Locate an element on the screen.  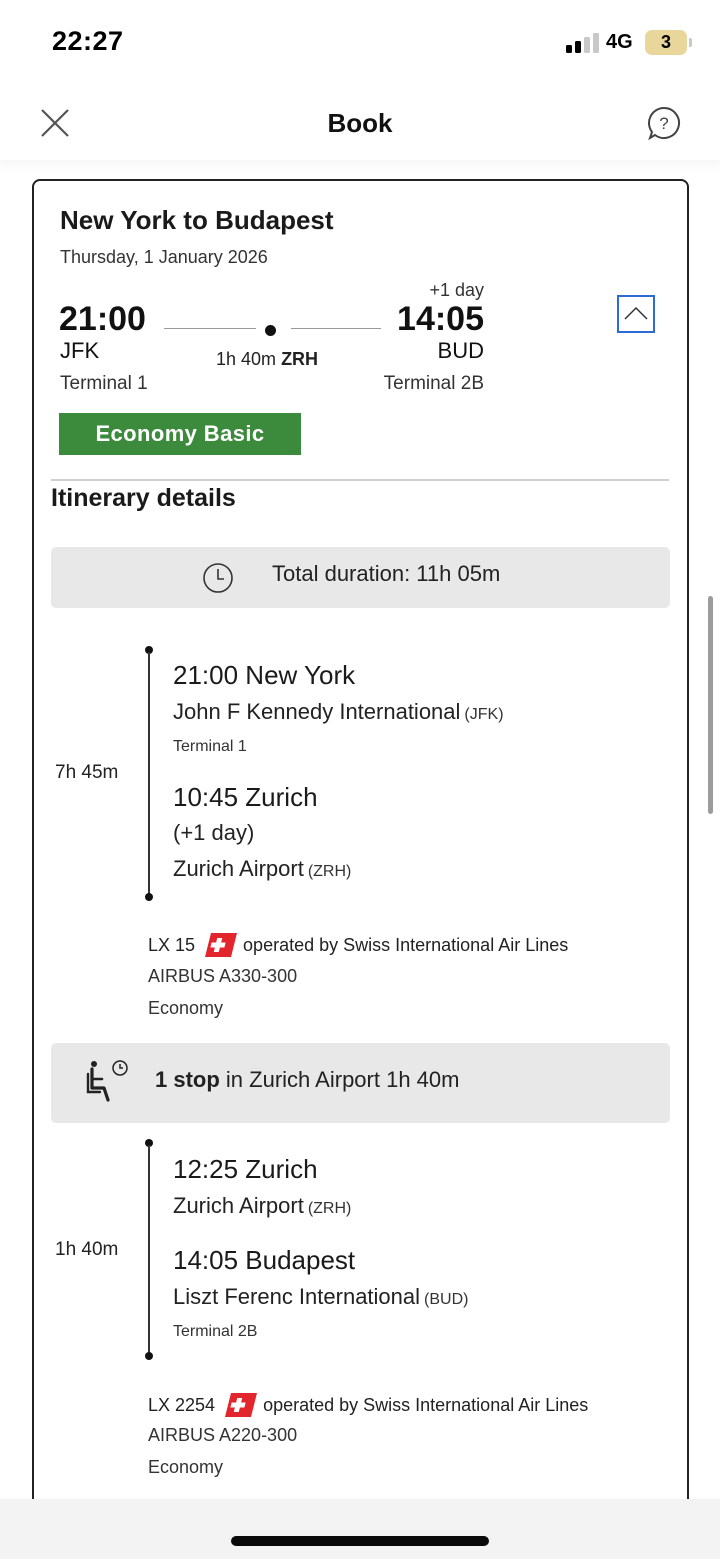
arrival-airport: Zurich Airport (ZRH) is located at coordinates (262, 869).